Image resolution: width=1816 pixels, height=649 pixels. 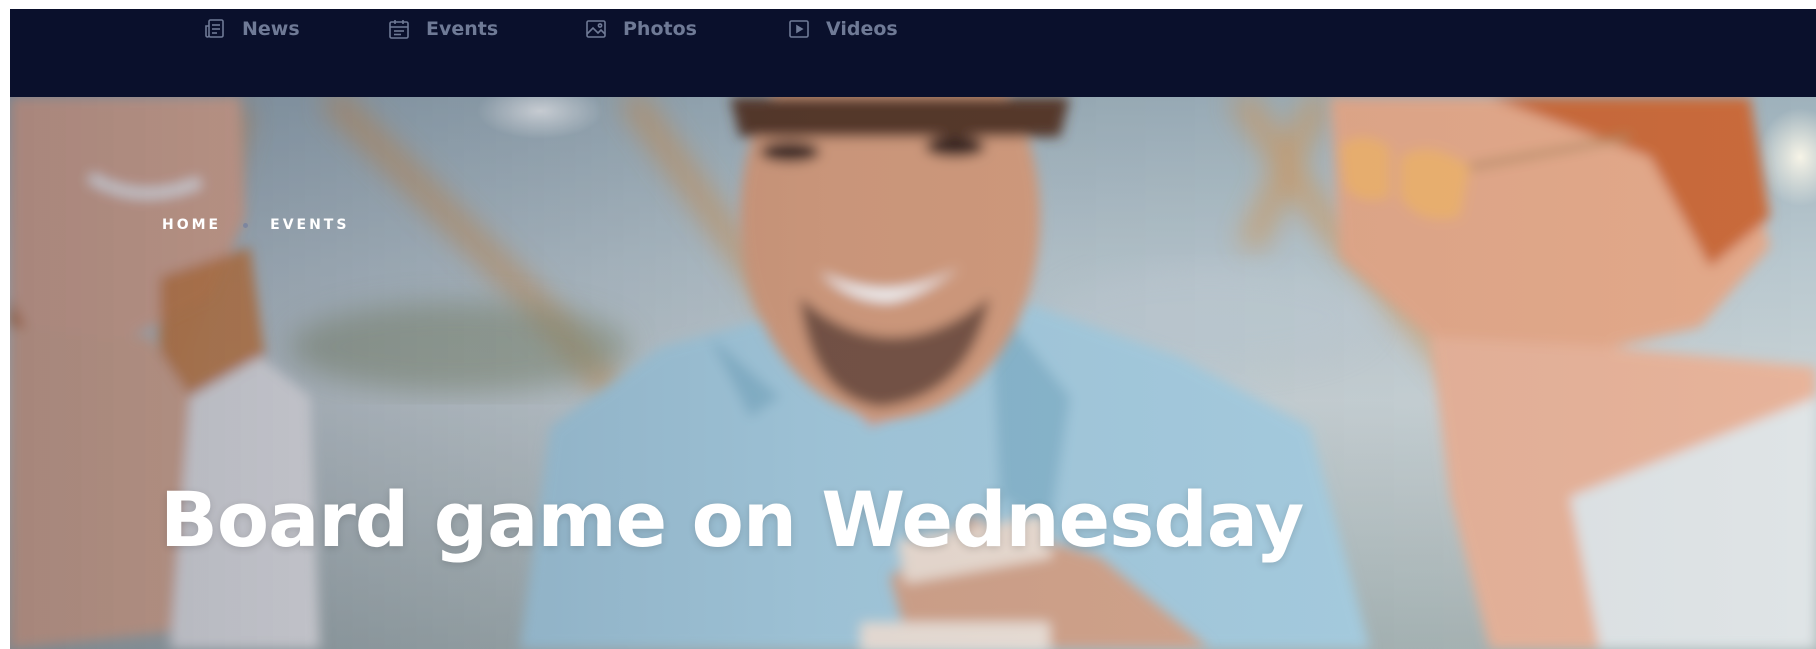 What do you see at coordinates (191, 225) in the screenshot?
I see `breadcrumb-home-link: HOME` at bounding box center [191, 225].